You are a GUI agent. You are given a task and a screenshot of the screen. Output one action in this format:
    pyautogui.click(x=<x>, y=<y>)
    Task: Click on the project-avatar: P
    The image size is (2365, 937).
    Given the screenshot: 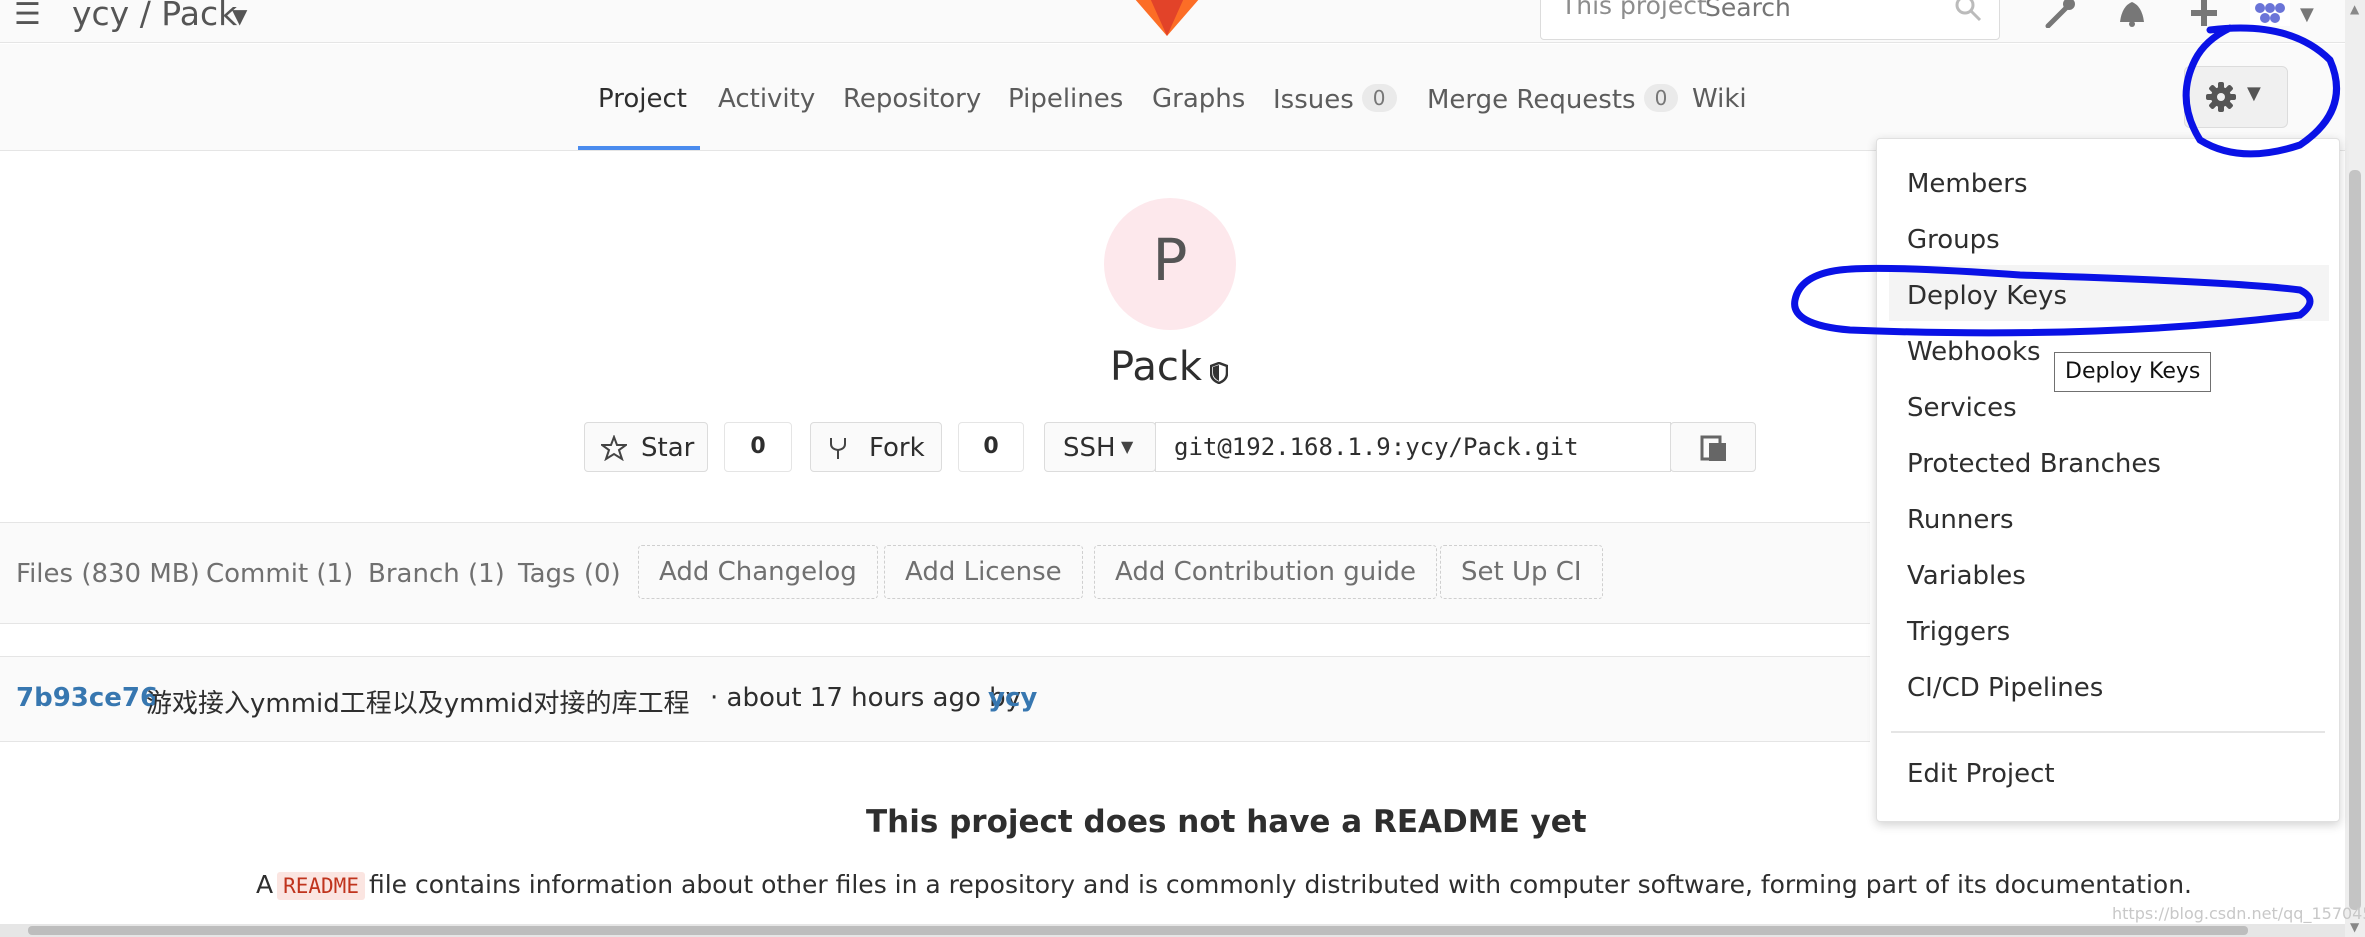 What is the action you would take?
    pyautogui.click(x=1170, y=264)
    